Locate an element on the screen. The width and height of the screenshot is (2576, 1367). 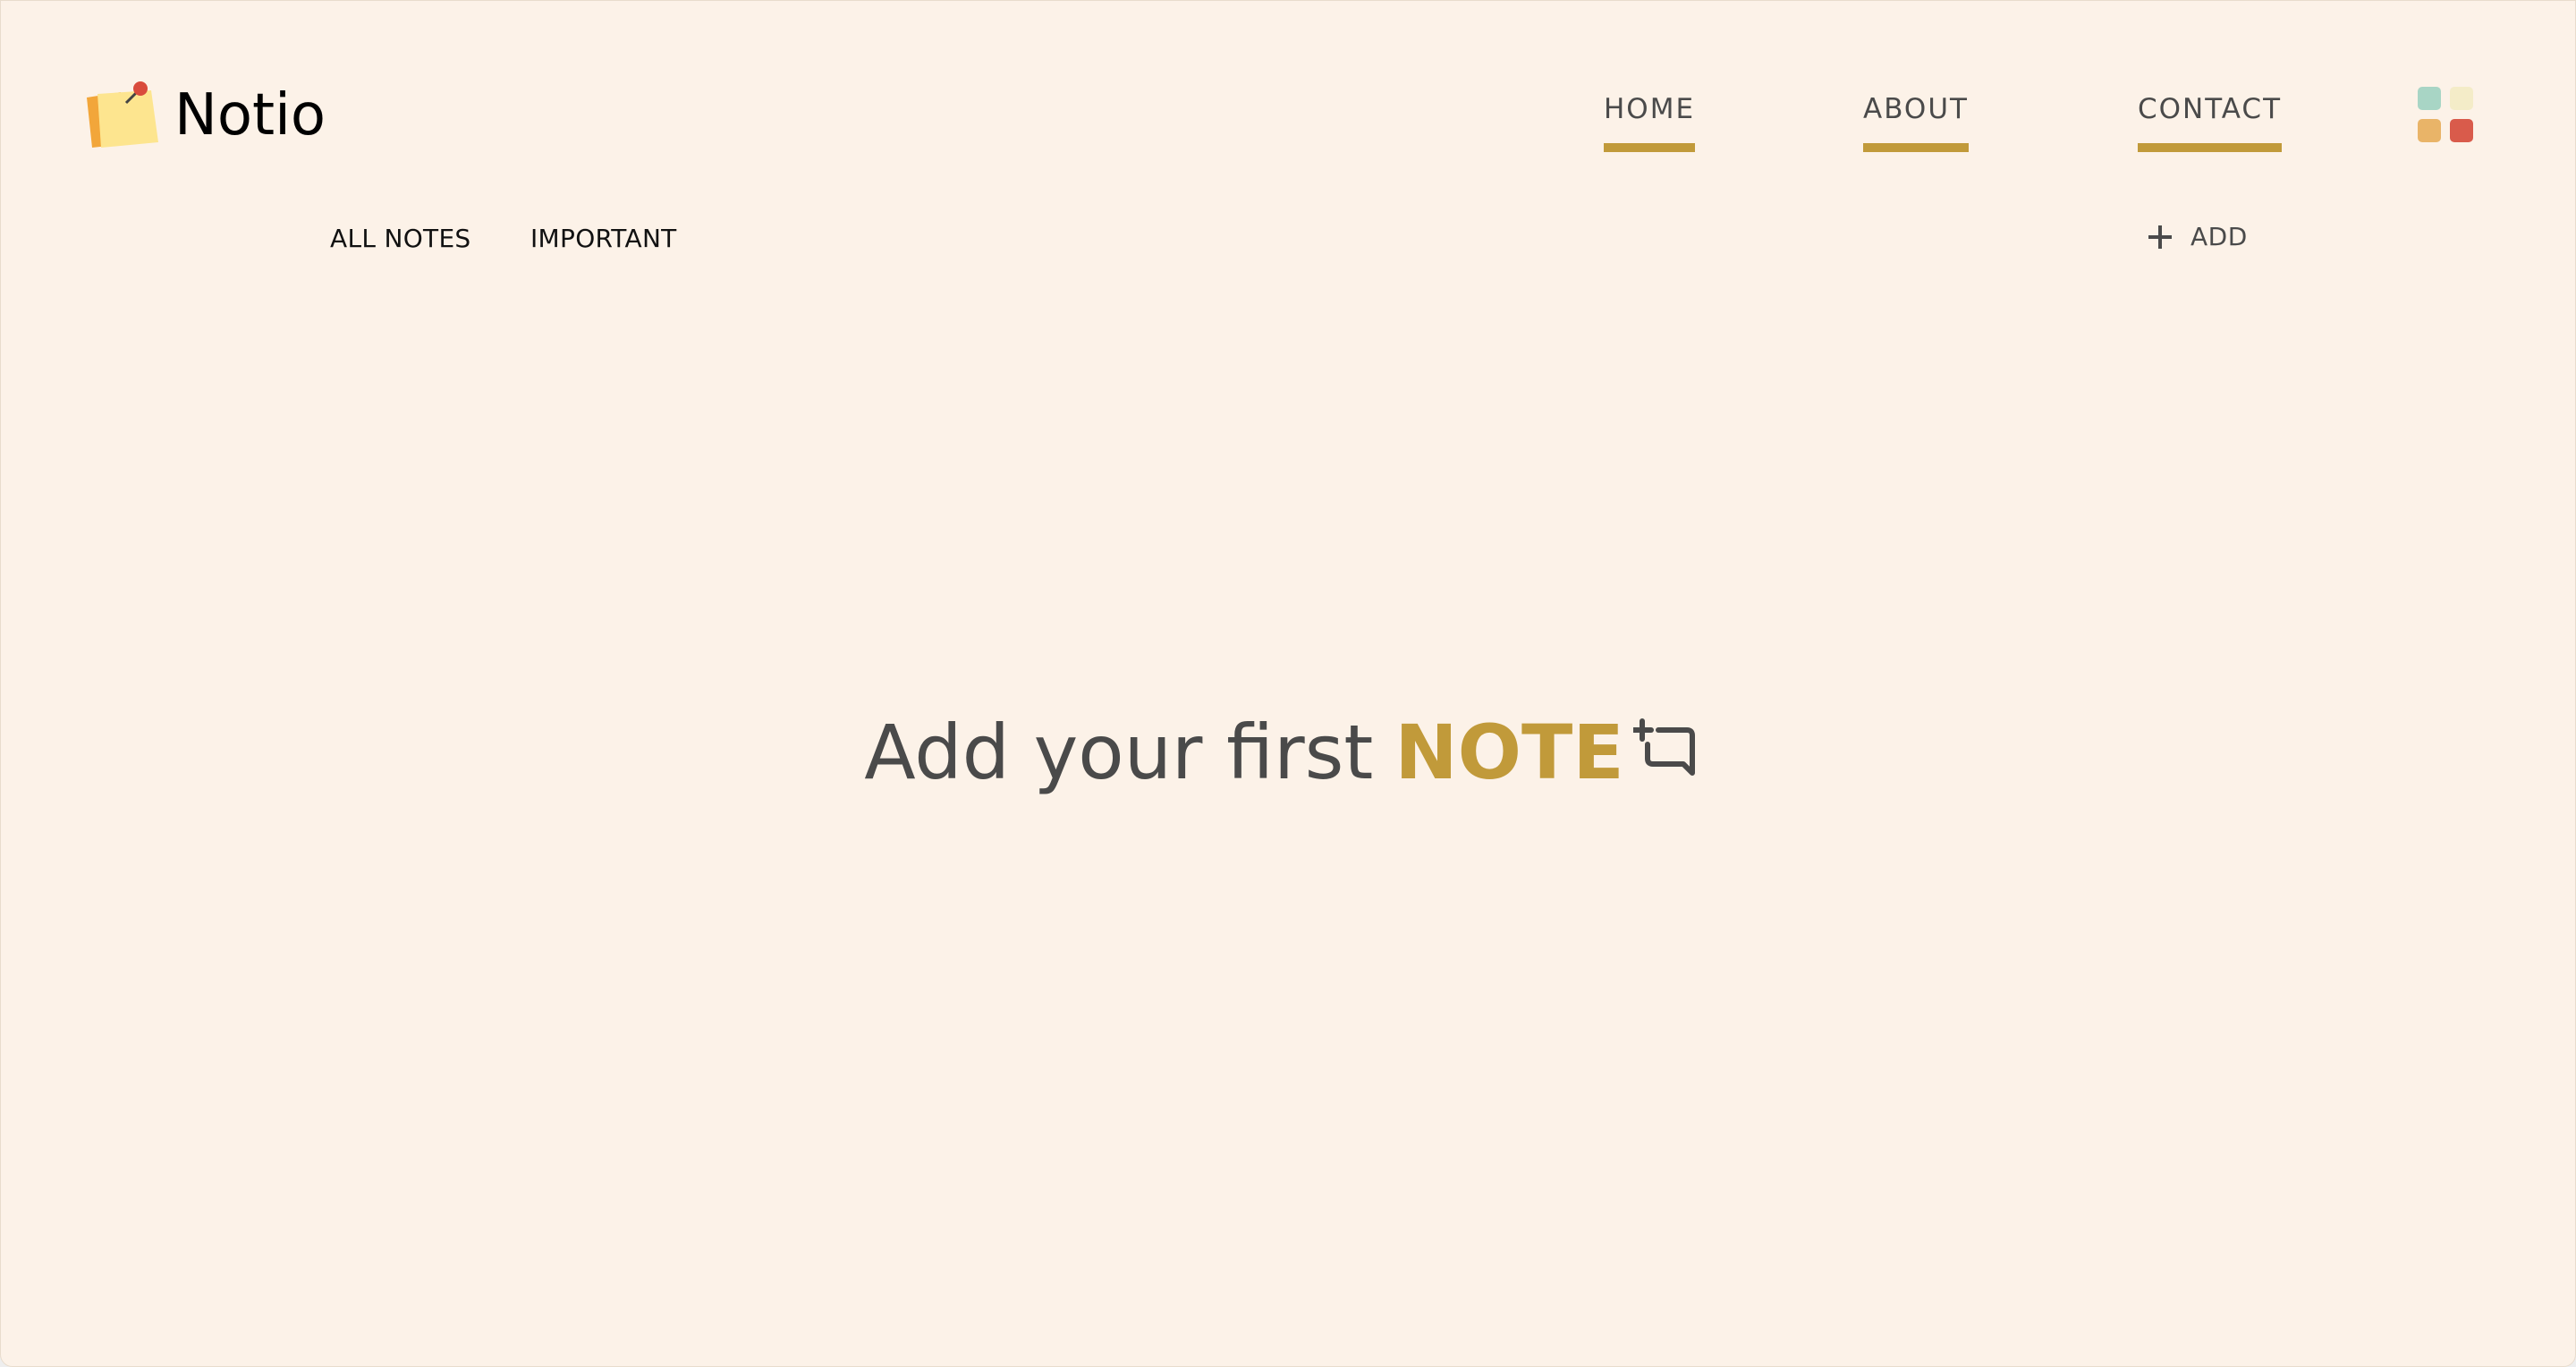
important-tab: IMPORTANT is located at coordinates (603, 239).